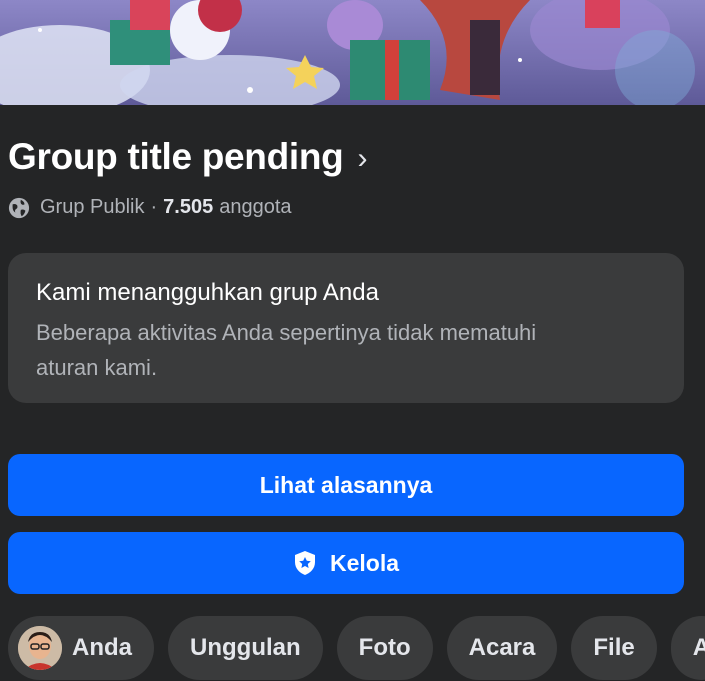 The image size is (705, 681). I want to click on tab-events: Acara, so click(502, 648).